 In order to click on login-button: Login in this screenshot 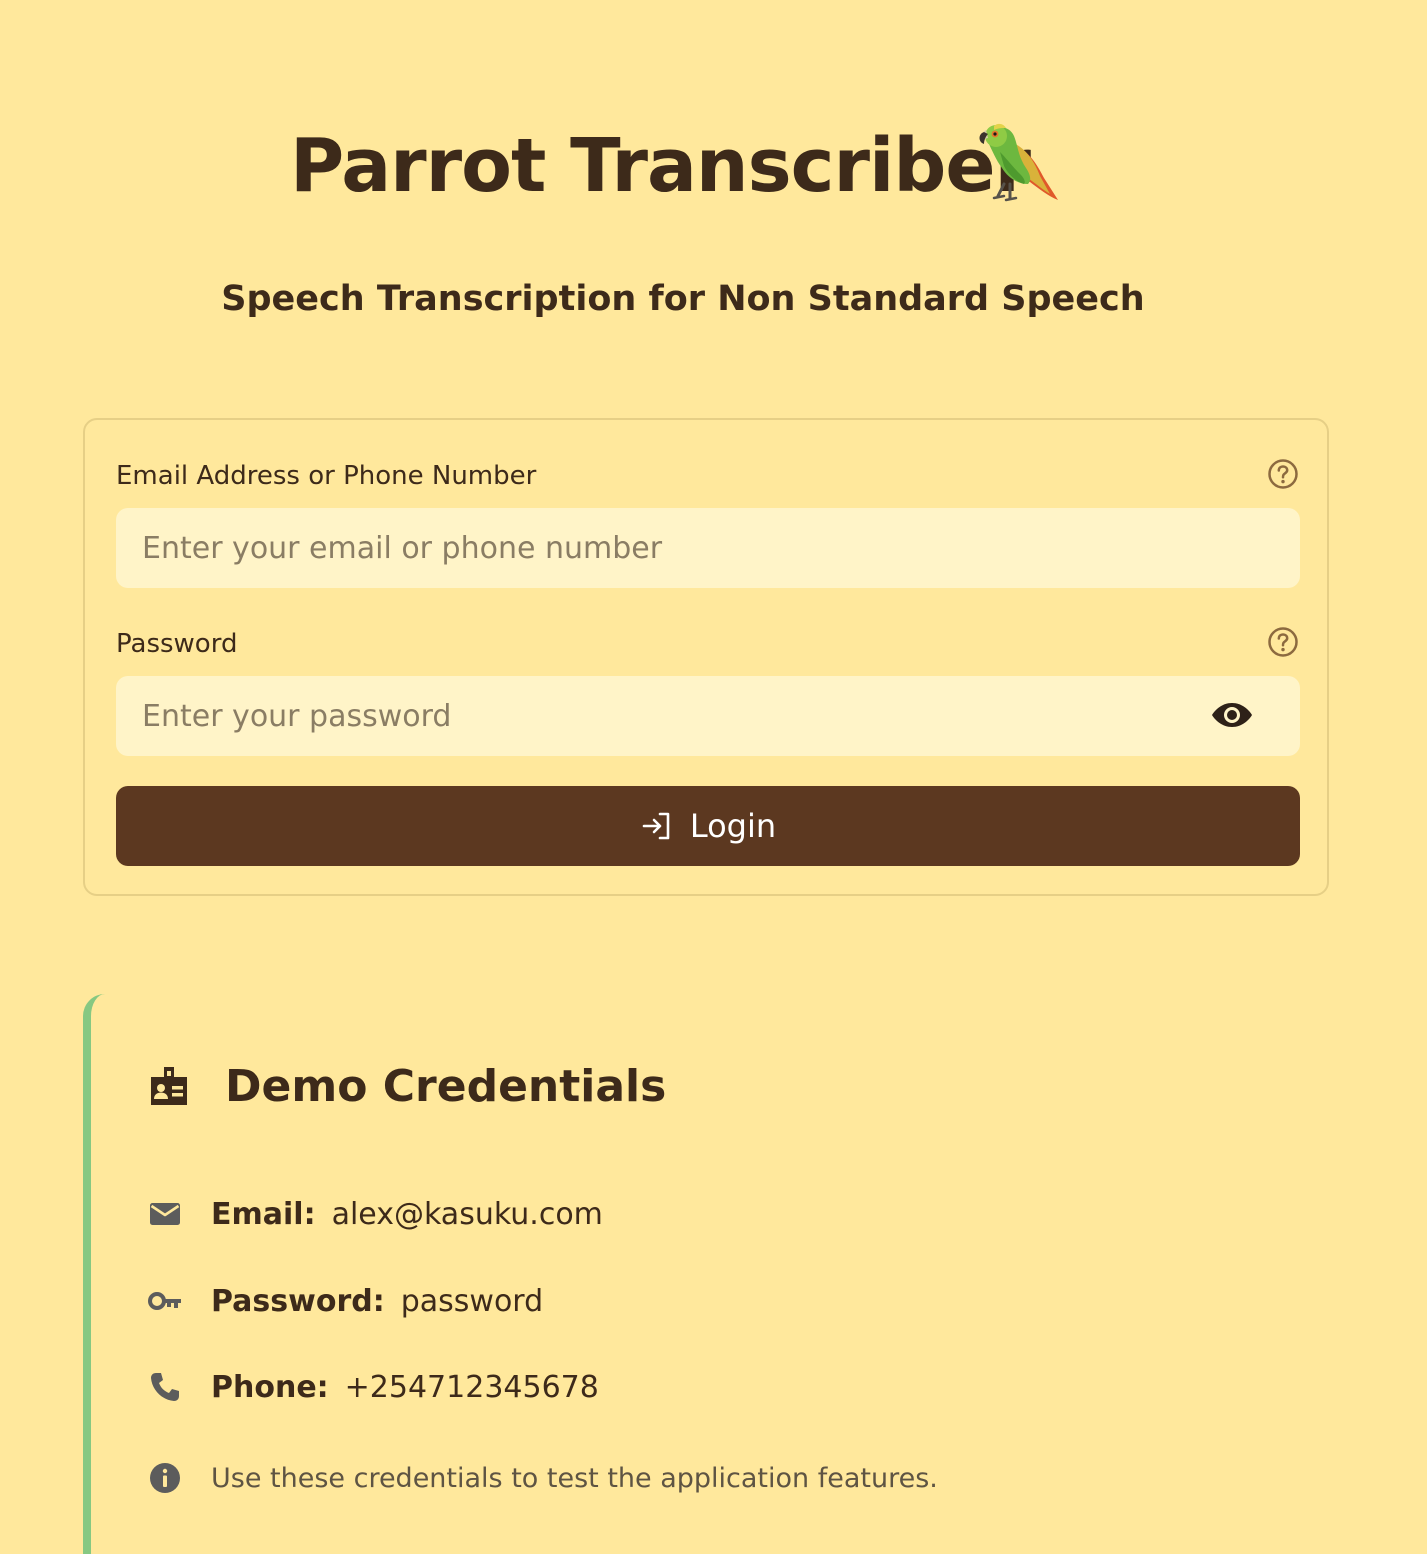, I will do `click(708, 826)`.